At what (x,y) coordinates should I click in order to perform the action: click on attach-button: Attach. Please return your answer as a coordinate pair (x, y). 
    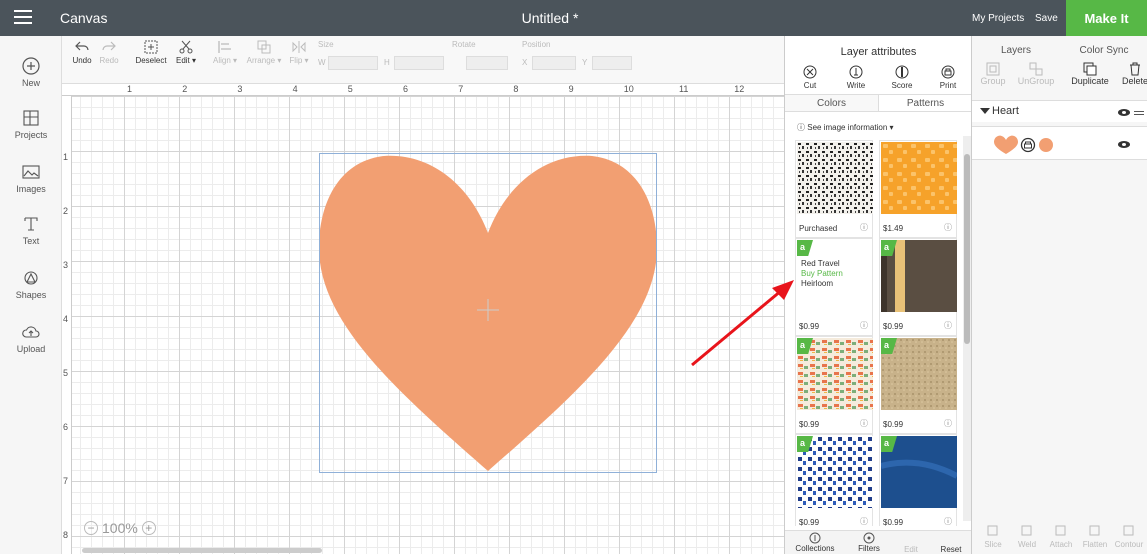
    Looking at the image, I should click on (1061, 536).